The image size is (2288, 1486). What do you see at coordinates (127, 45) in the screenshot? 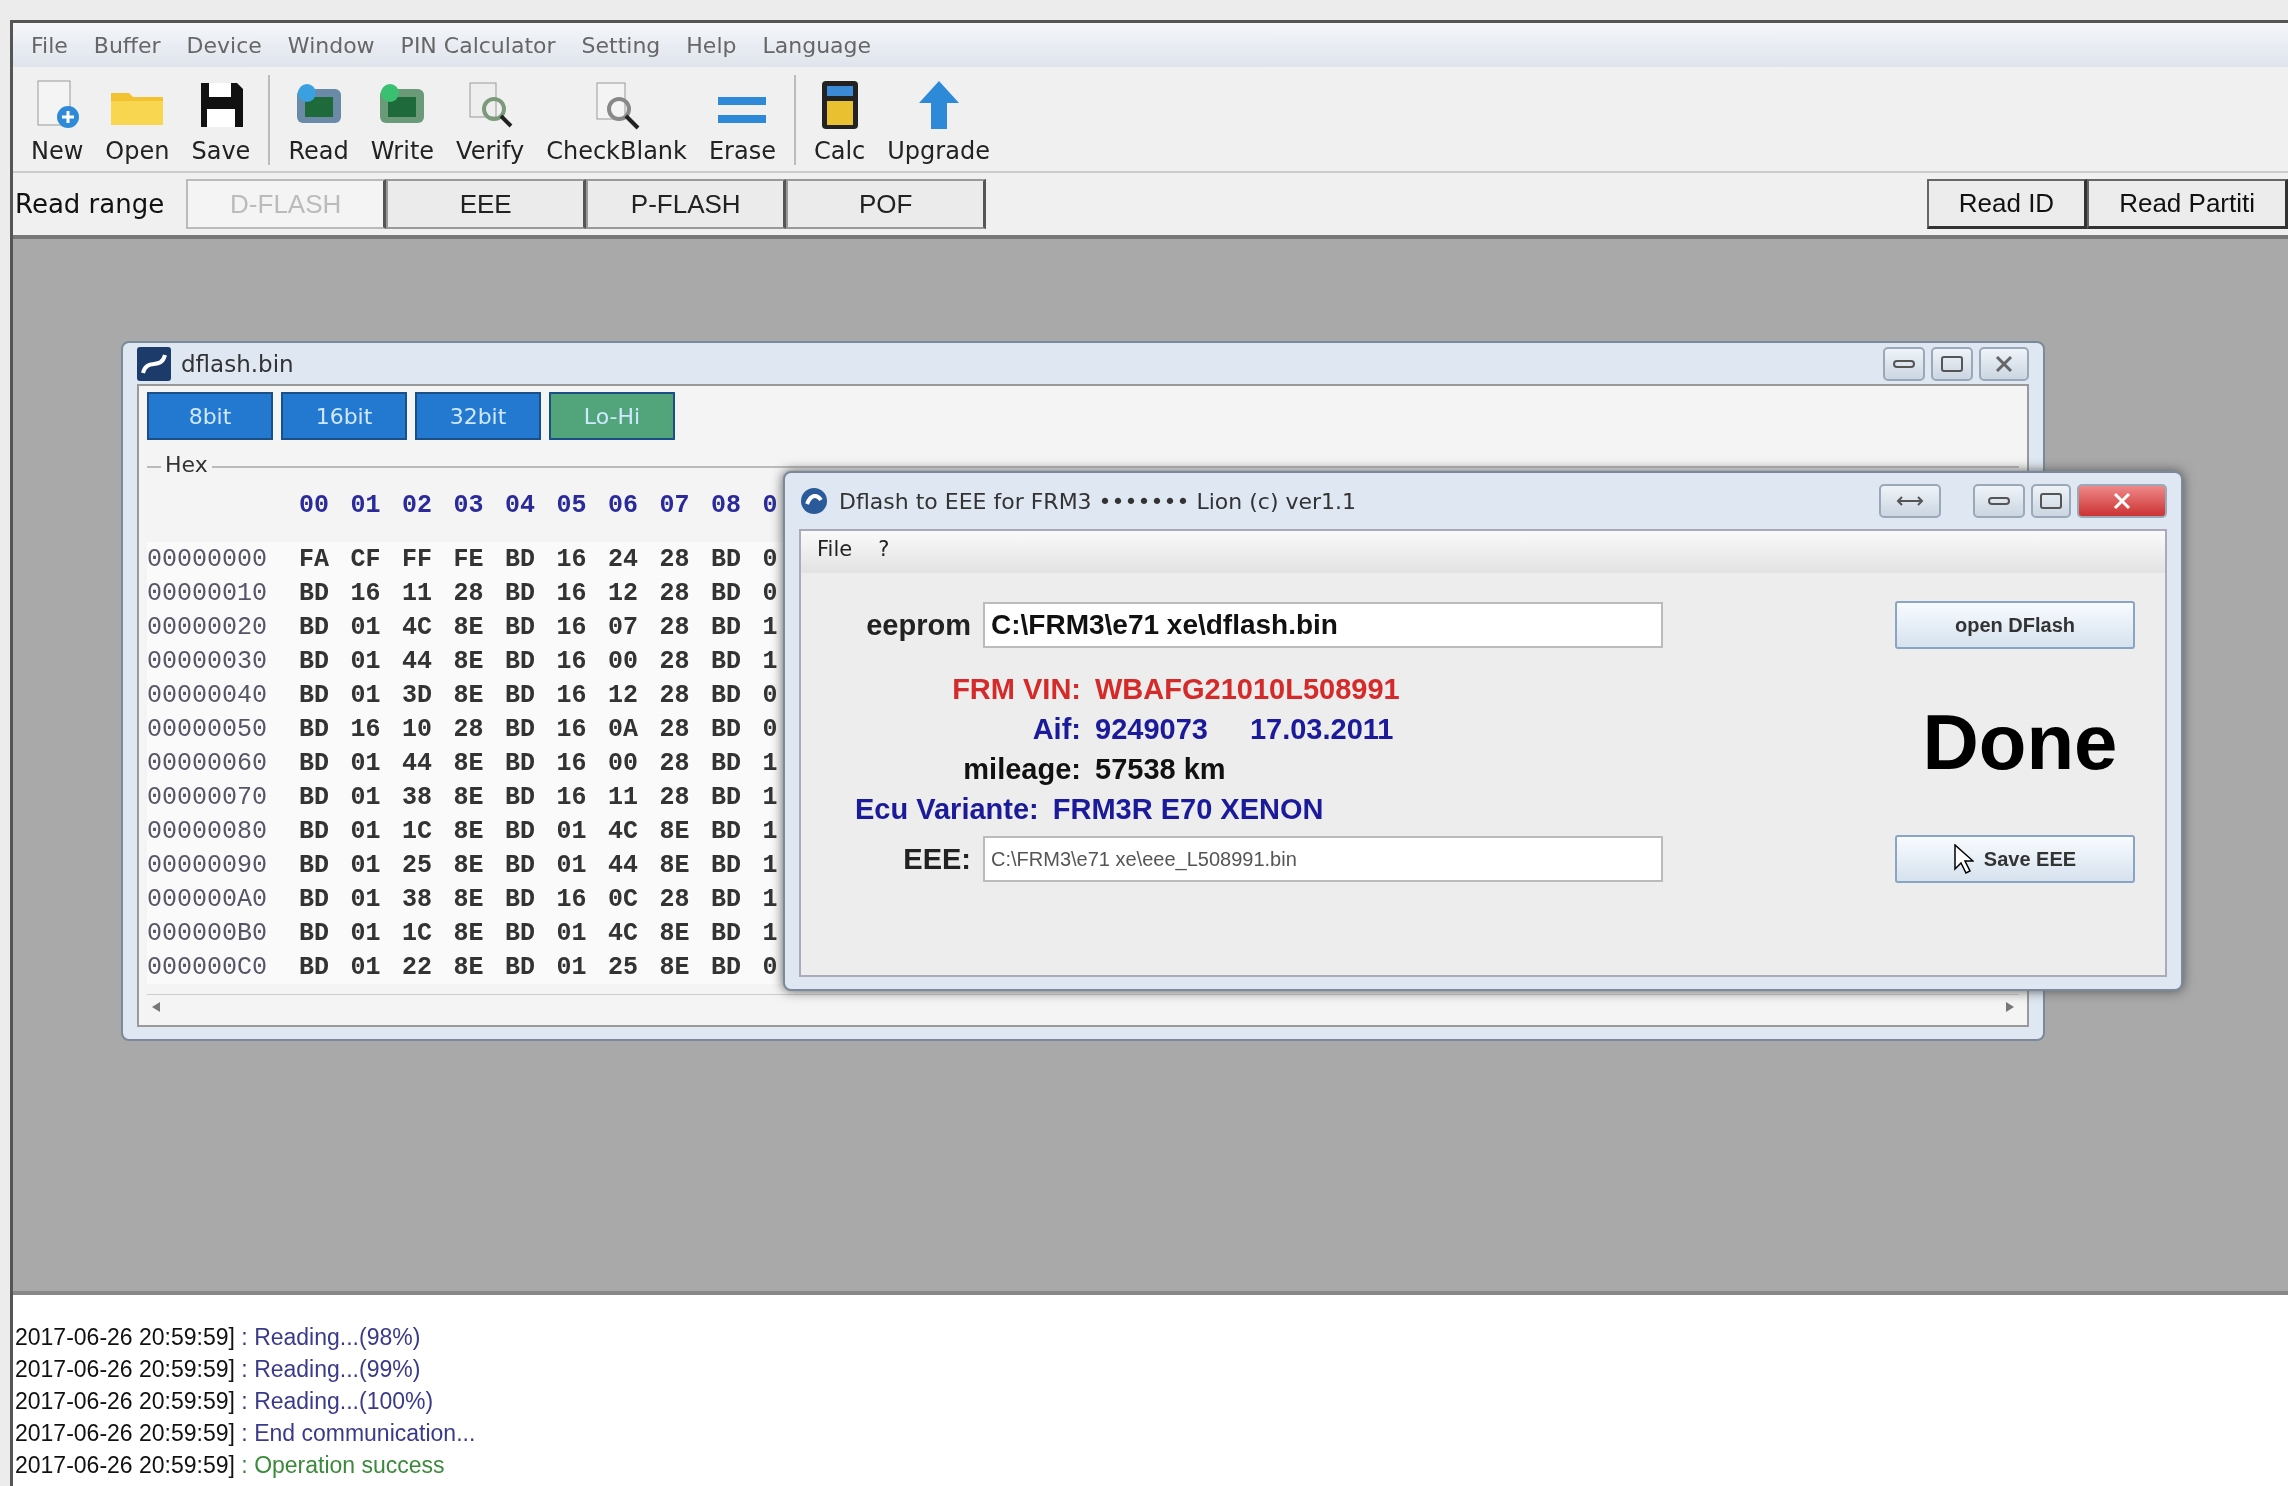
I see `menu-item: Buffer` at bounding box center [127, 45].